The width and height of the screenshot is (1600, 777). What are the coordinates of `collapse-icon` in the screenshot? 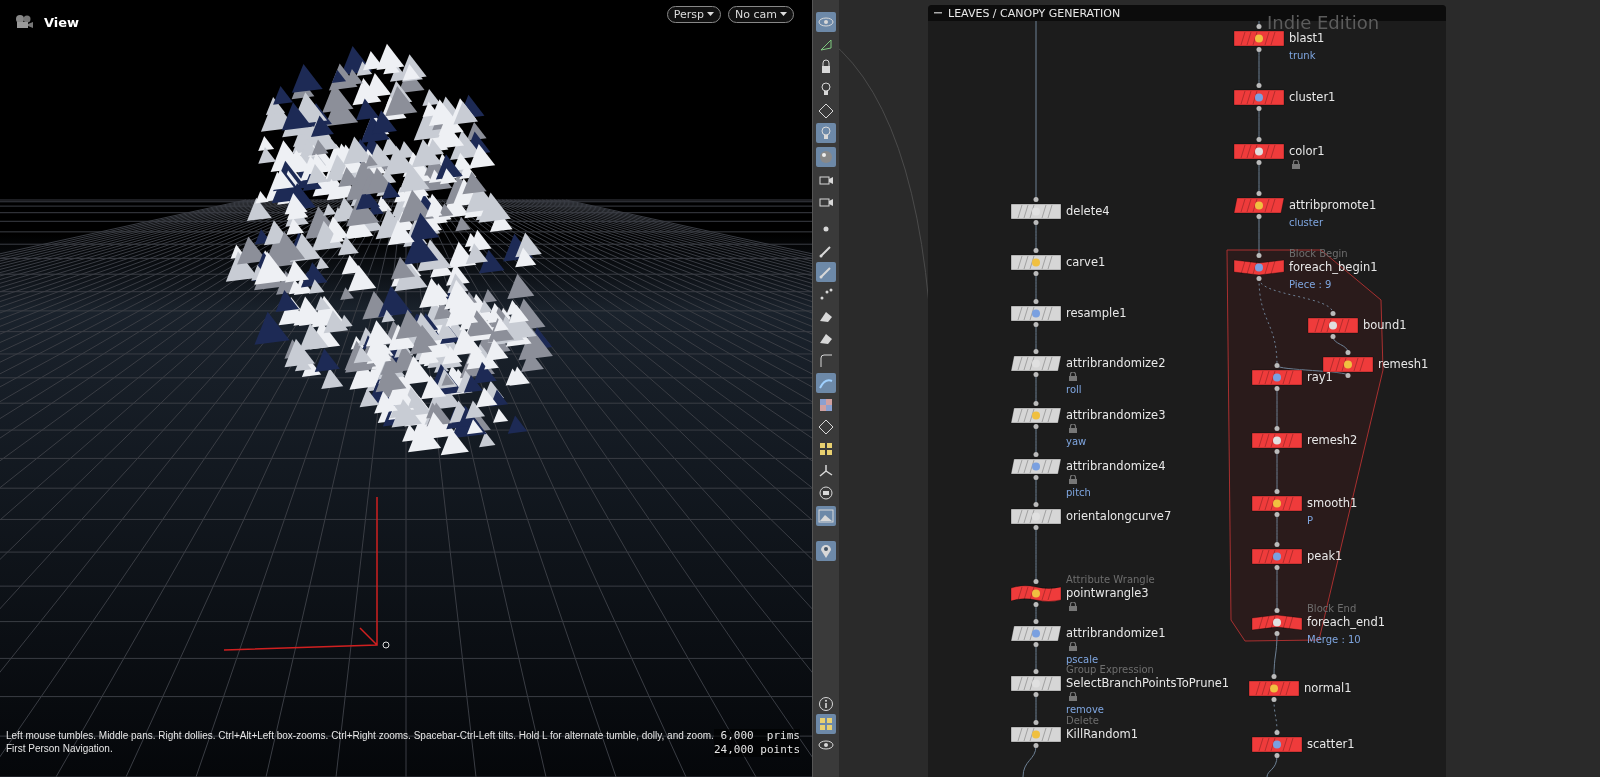 It's located at (938, 13).